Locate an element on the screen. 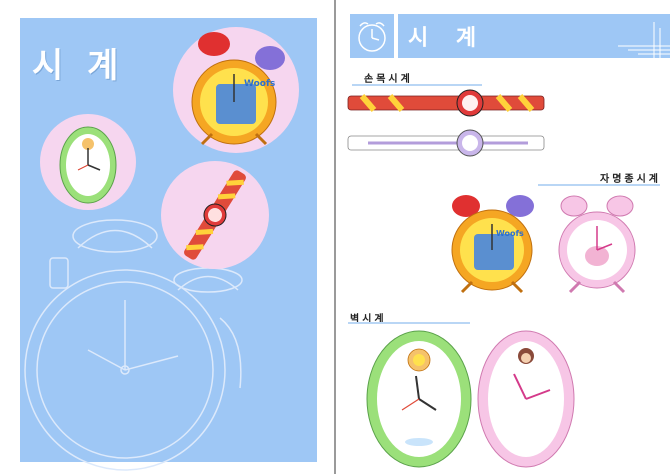 The width and height of the screenshot is (670, 474). section-underline-alarm-clock is located at coordinates (599, 185).